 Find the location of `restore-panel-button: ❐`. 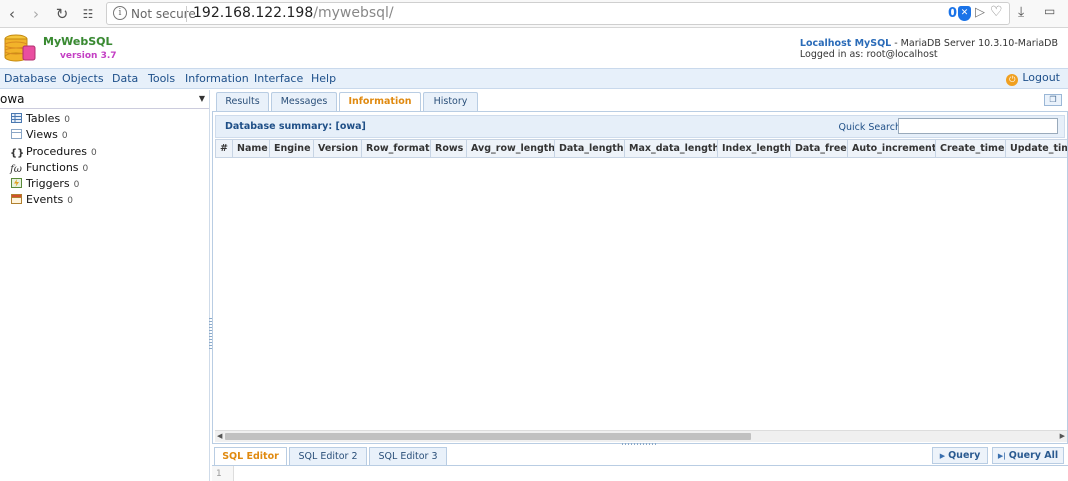

restore-panel-button: ❐ is located at coordinates (1053, 100).